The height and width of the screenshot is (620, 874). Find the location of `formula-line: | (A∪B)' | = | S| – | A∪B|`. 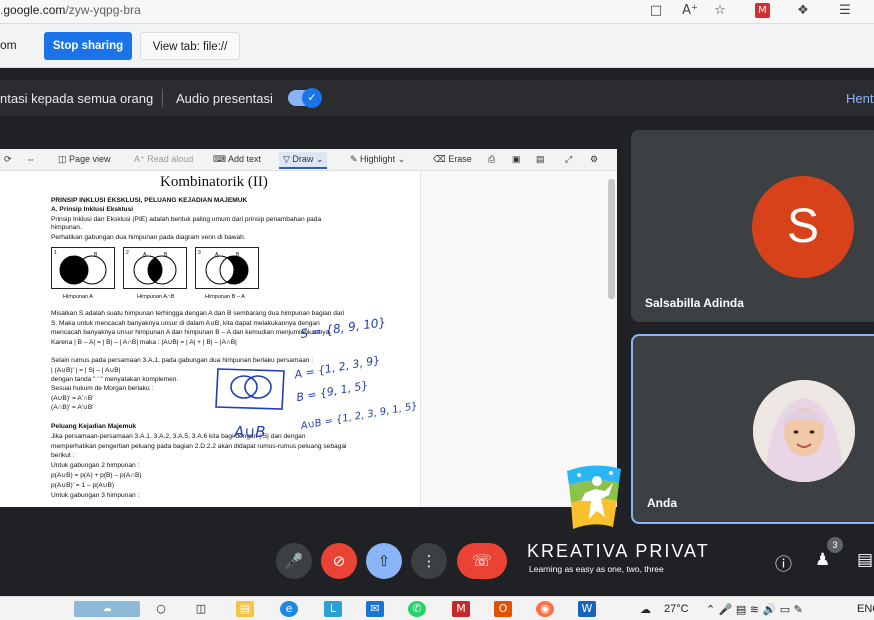

formula-line: | (A∪B)' | = | S| – | A∪B| is located at coordinates (86, 370).